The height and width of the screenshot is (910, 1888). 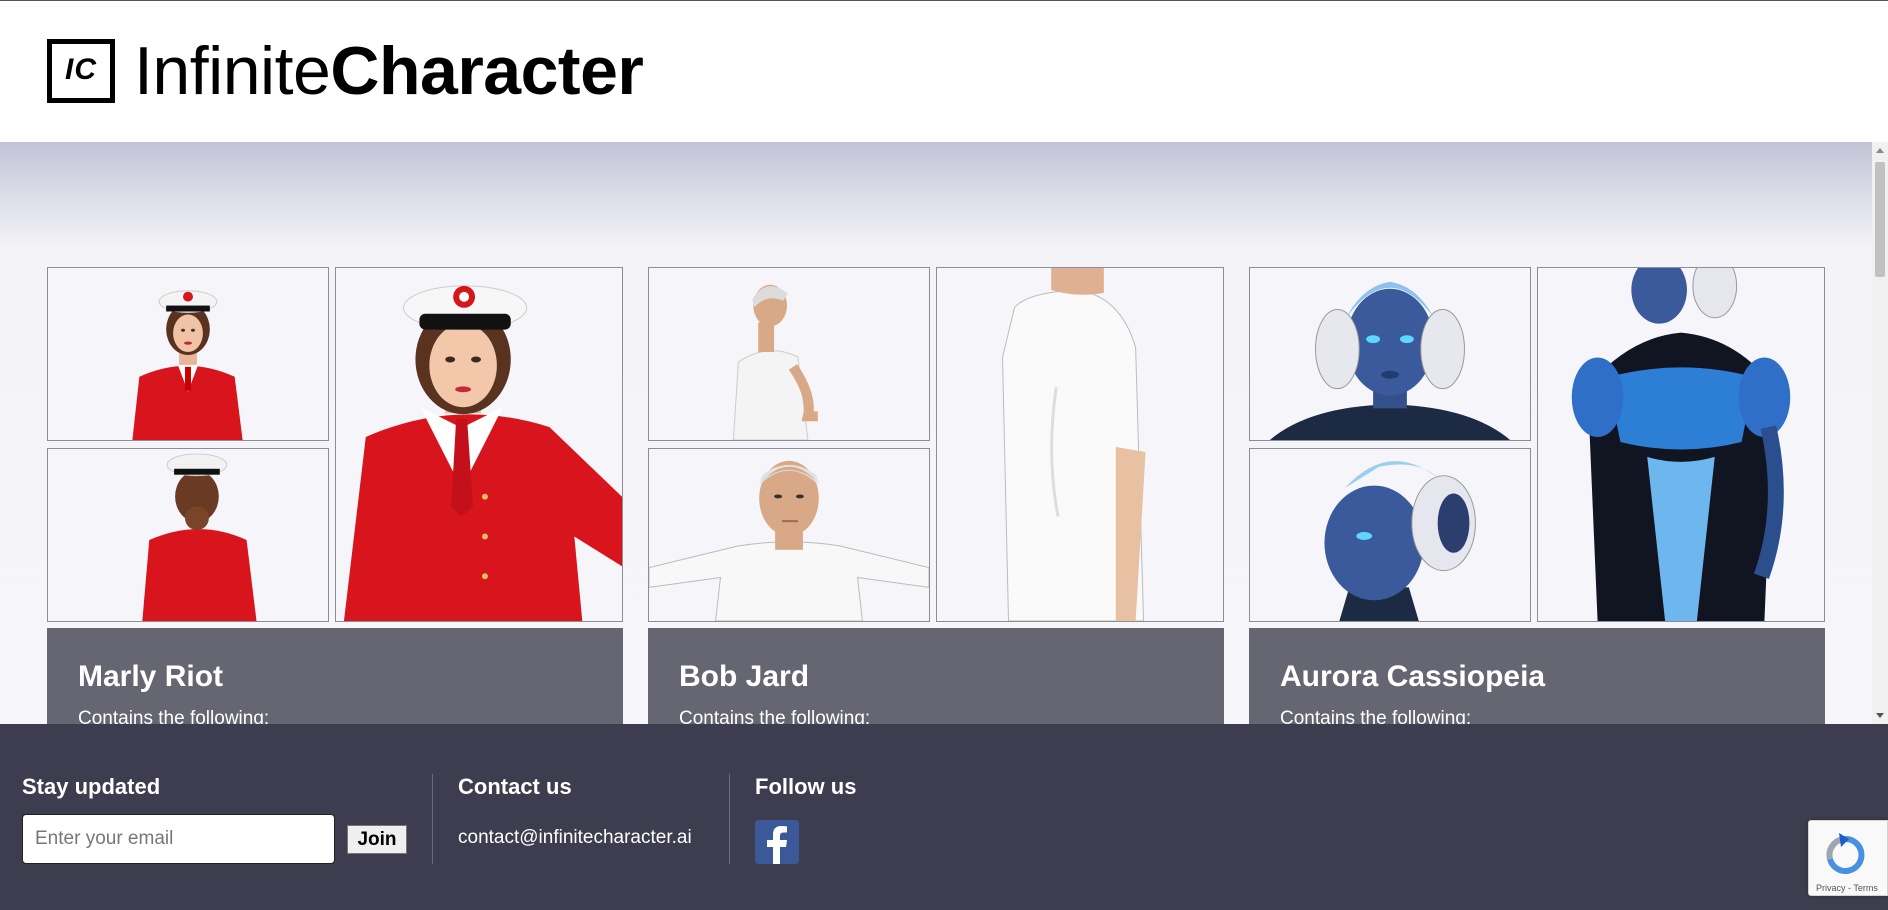 I want to click on character-thumbnail-profile, so click(x=1390, y=535).